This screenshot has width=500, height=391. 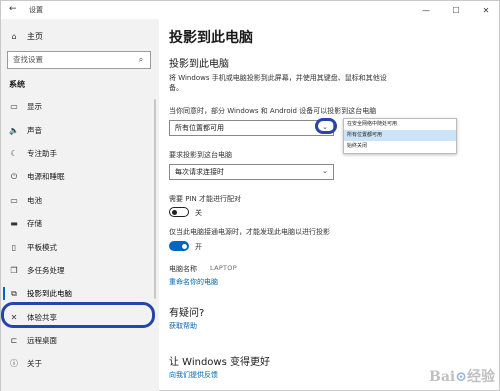 What do you see at coordinates (250, 10) in the screenshot?
I see `title-bar: ← 设置 — ☐ ✕` at bounding box center [250, 10].